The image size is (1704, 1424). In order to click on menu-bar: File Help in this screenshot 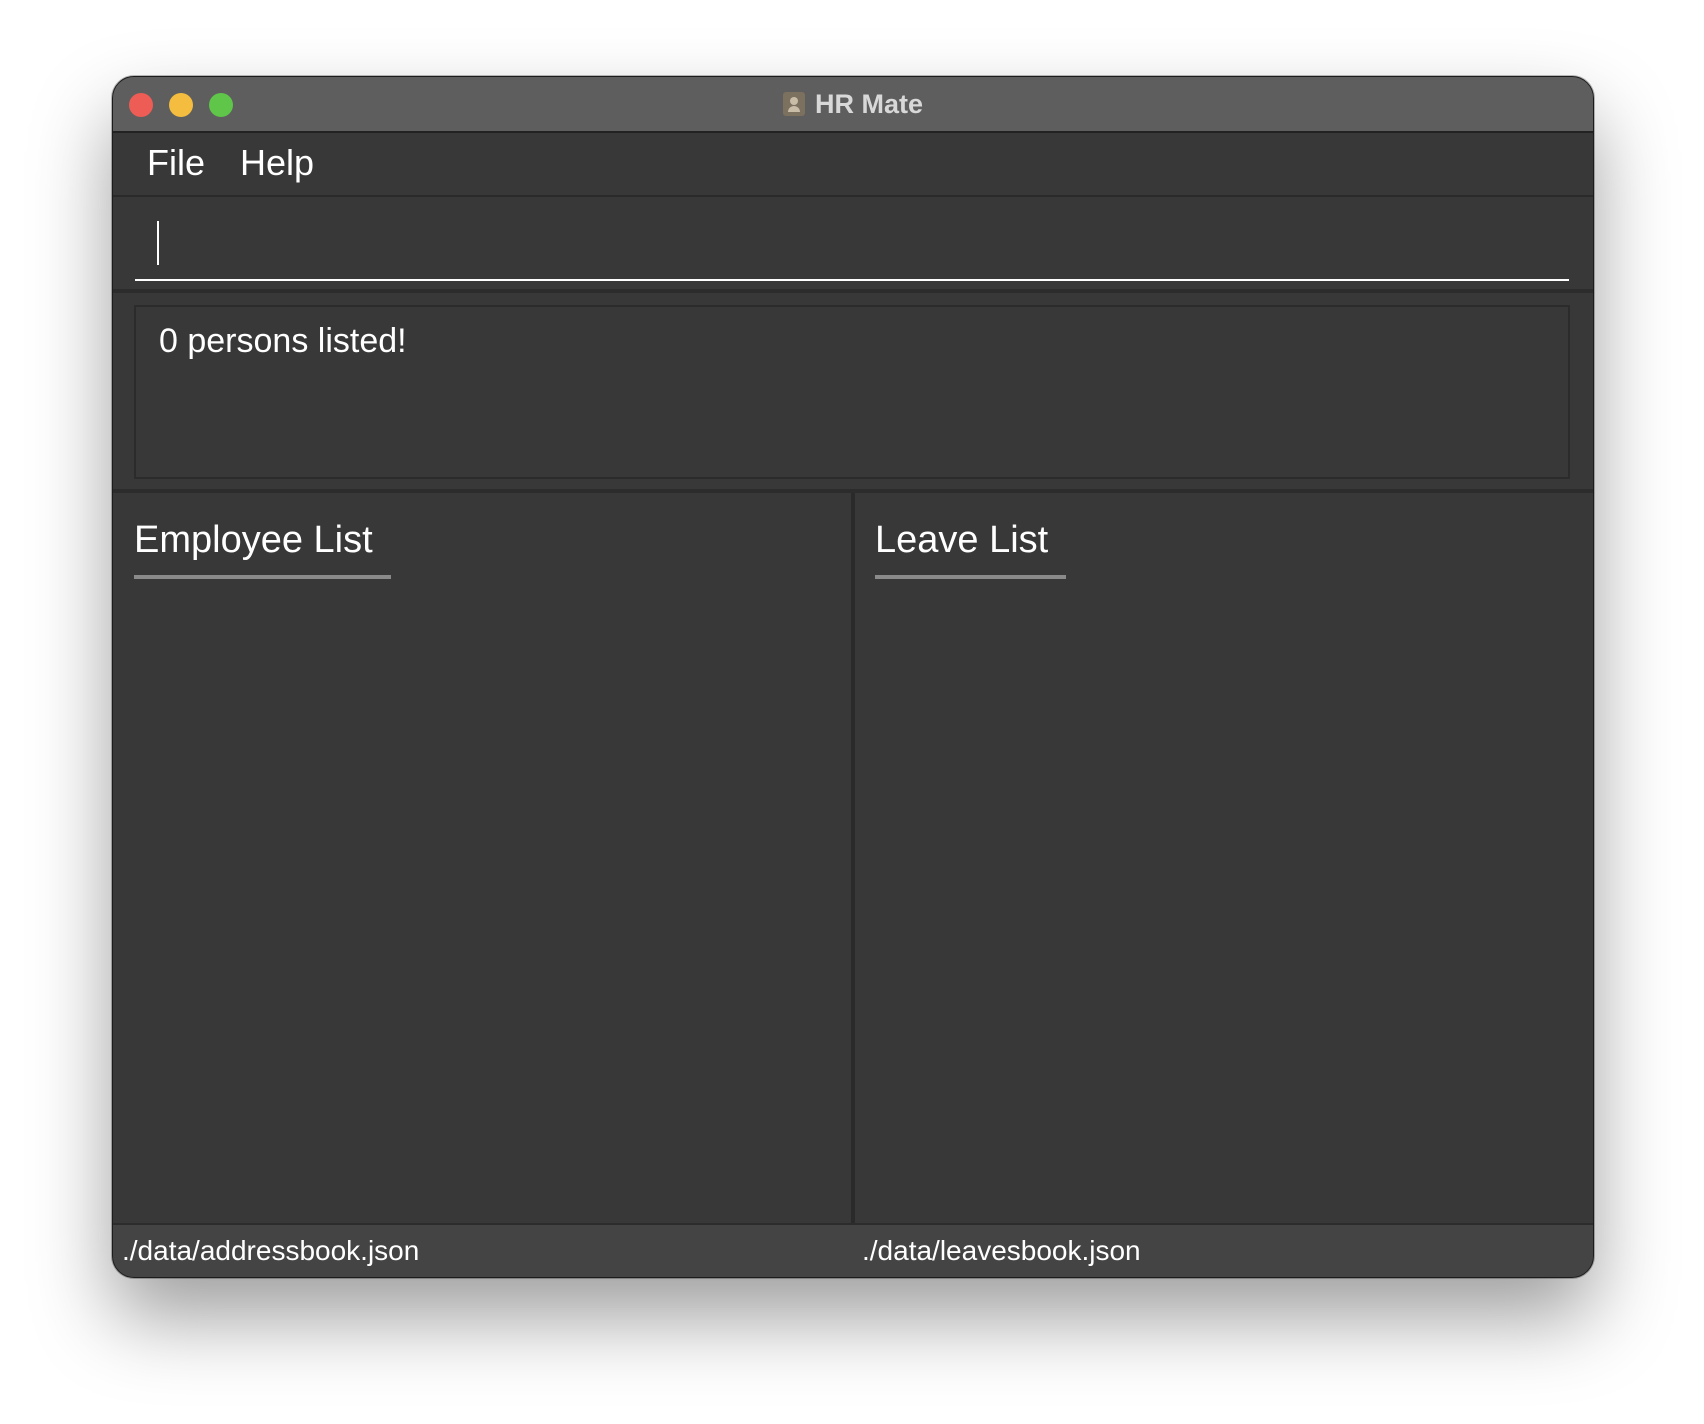, I will do `click(853, 165)`.